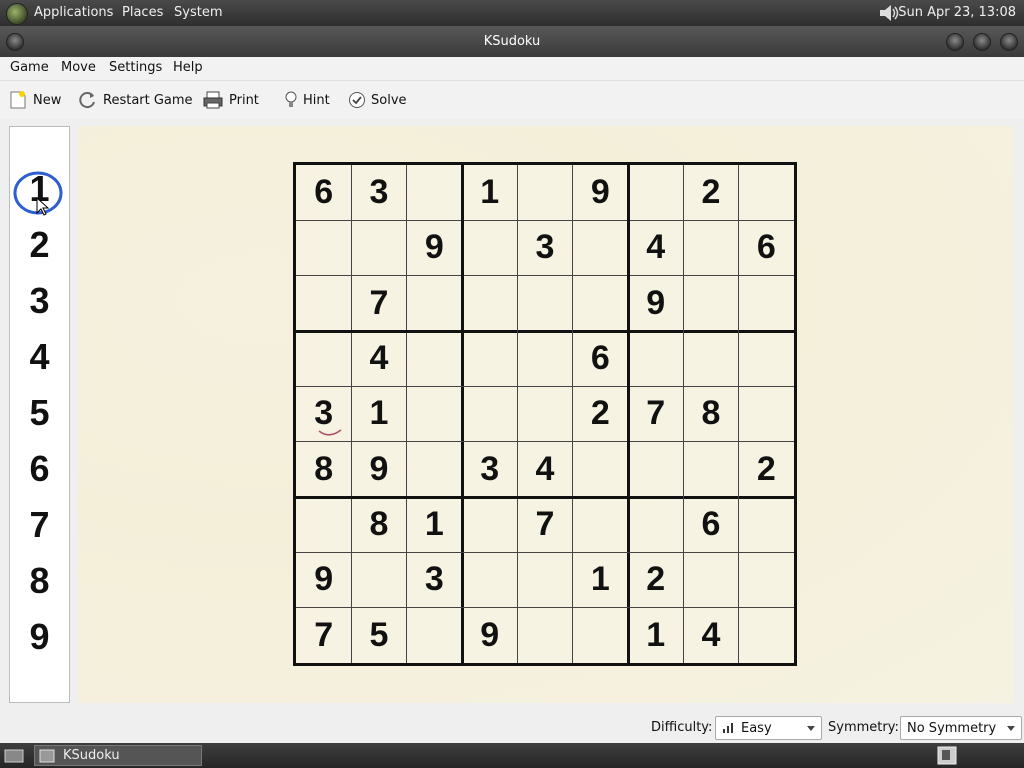 The image size is (1024, 768). What do you see at coordinates (947, 755) in the screenshot?
I see `workspace-switcher-icon` at bounding box center [947, 755].